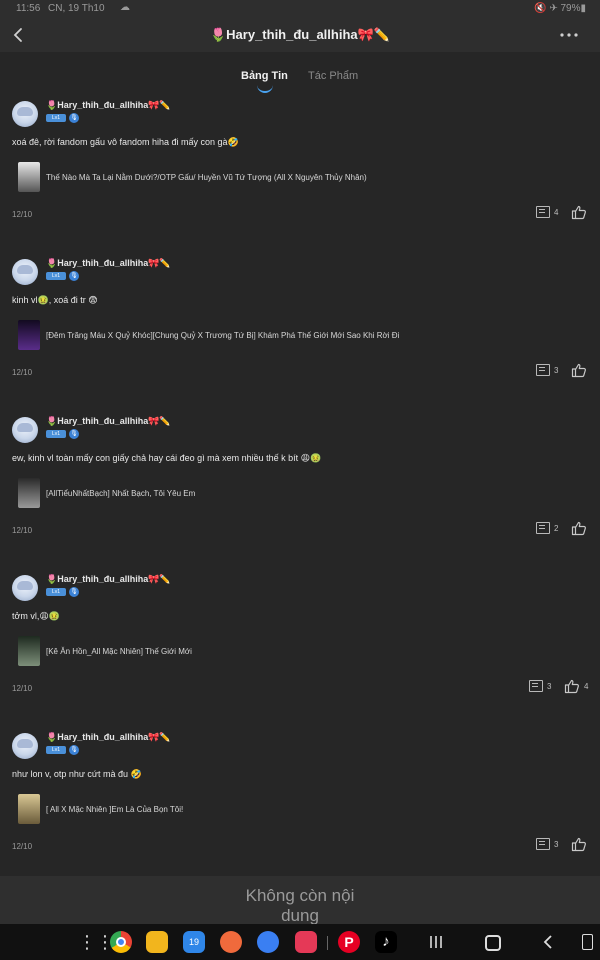 This screenshot has width=600, height=960. I want to click on end-of-feed-text: Không còn nội dung, so click(300, 905).